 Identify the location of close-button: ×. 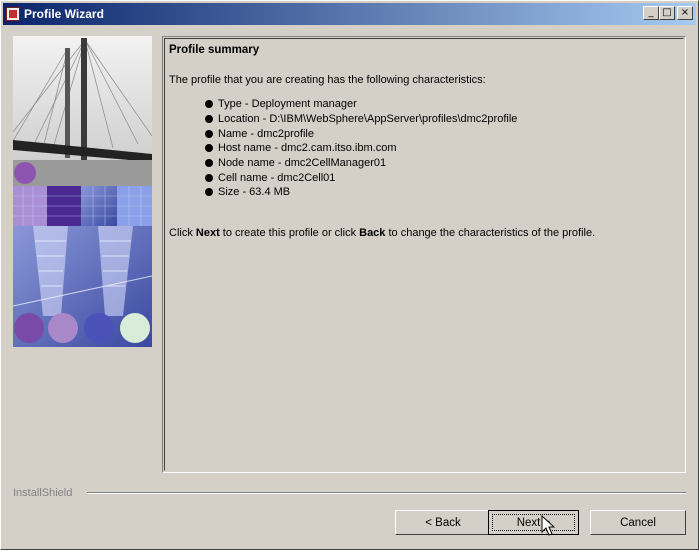
(685, 13).